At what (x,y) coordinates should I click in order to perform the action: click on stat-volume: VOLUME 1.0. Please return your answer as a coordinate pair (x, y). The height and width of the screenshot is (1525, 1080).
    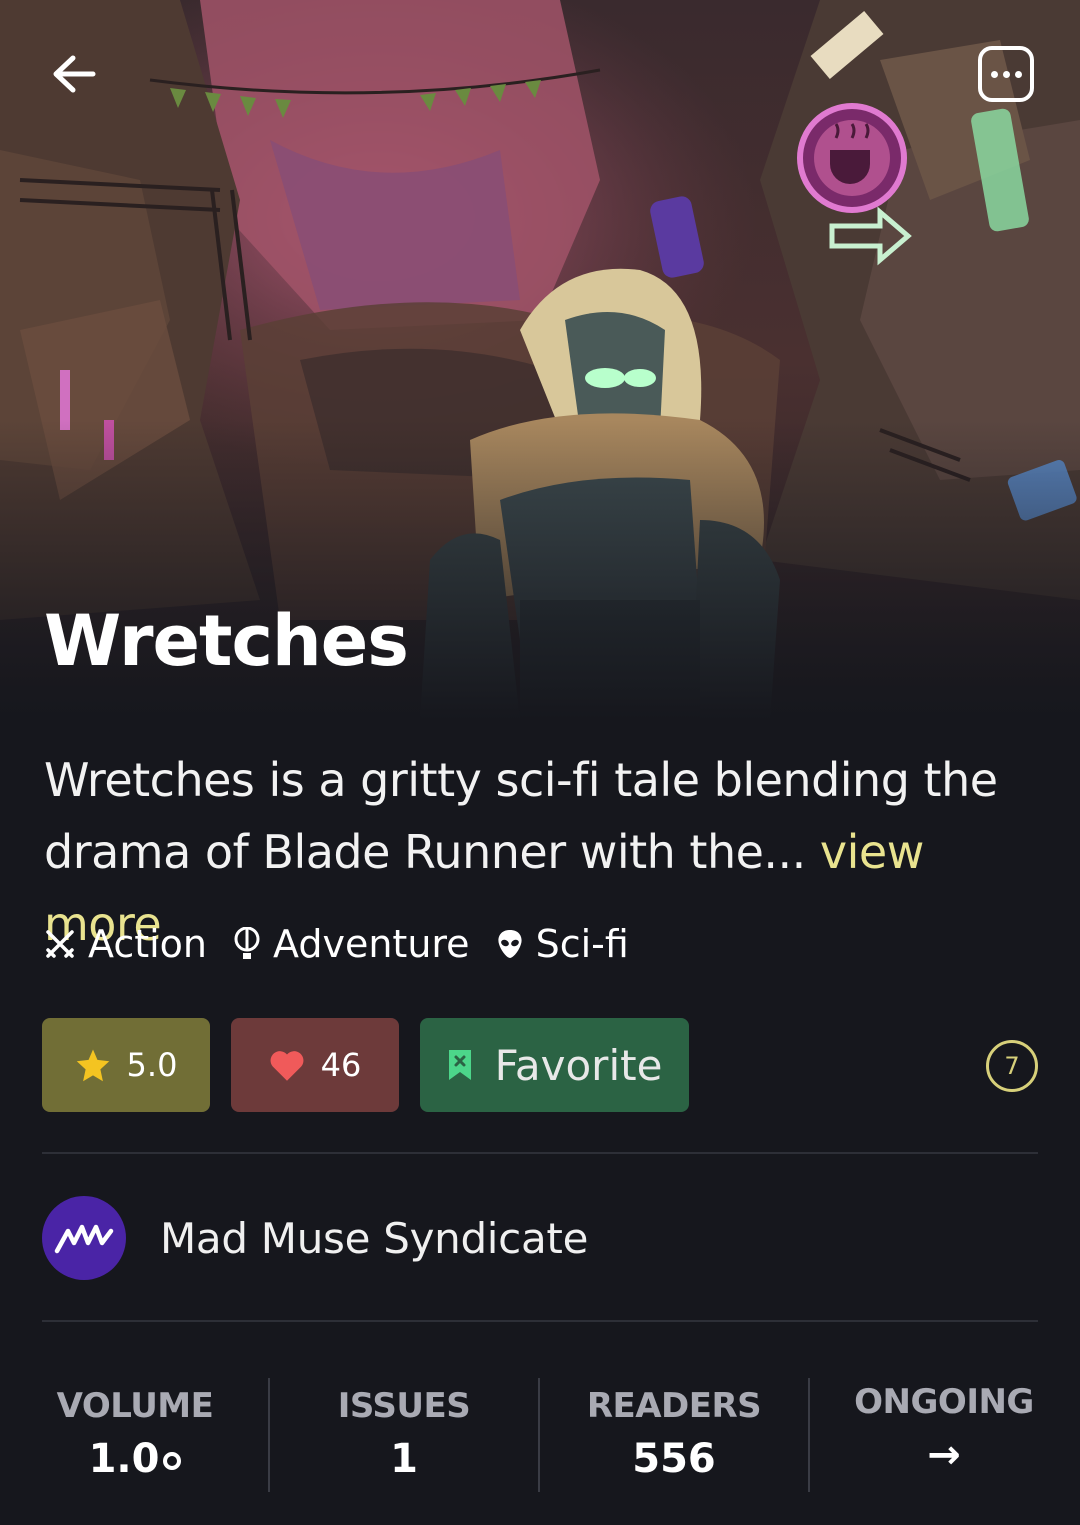
    Looking at the image, I should click on (135, 1430).